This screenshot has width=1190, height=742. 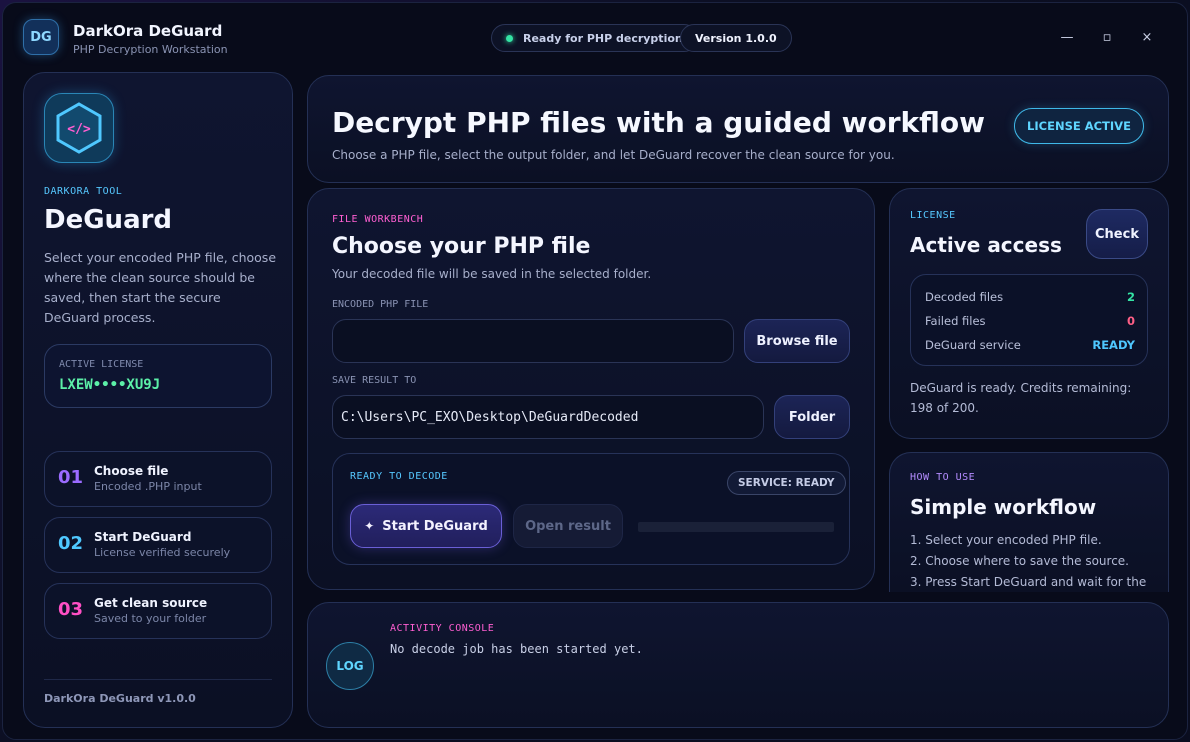 What do you see at coordinates (943, 477) in the screenshot?
I see `howto-eyebrow: HOW TO USE` at bounding box center [943, 477].